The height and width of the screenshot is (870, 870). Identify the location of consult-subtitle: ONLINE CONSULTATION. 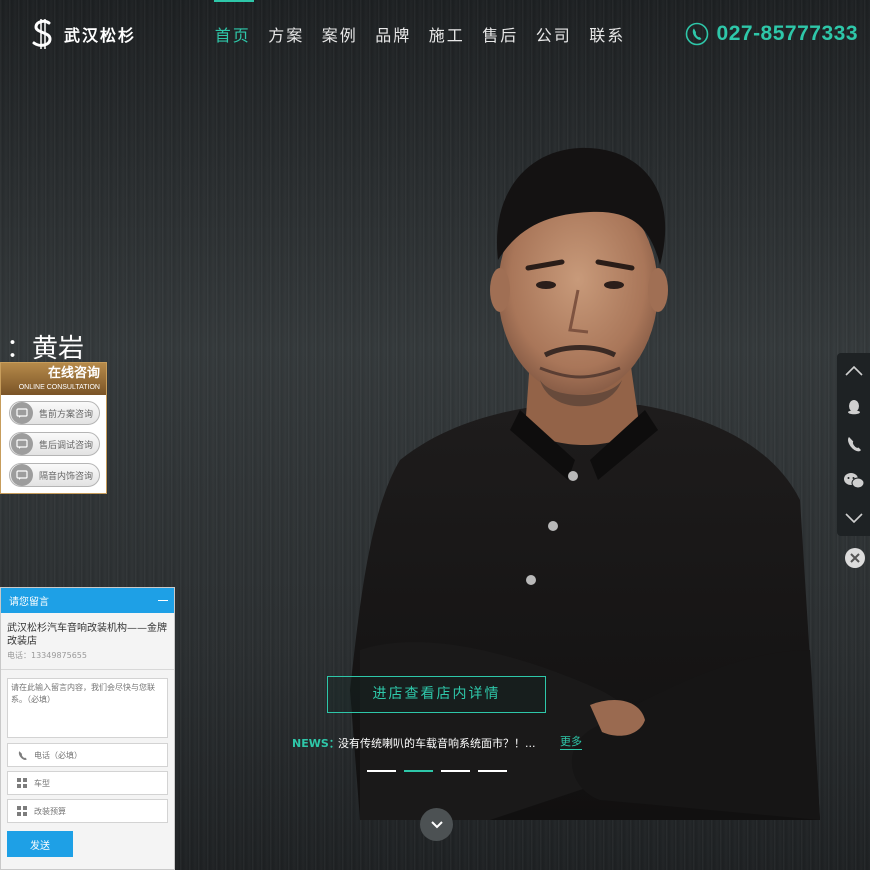
(59, 387).